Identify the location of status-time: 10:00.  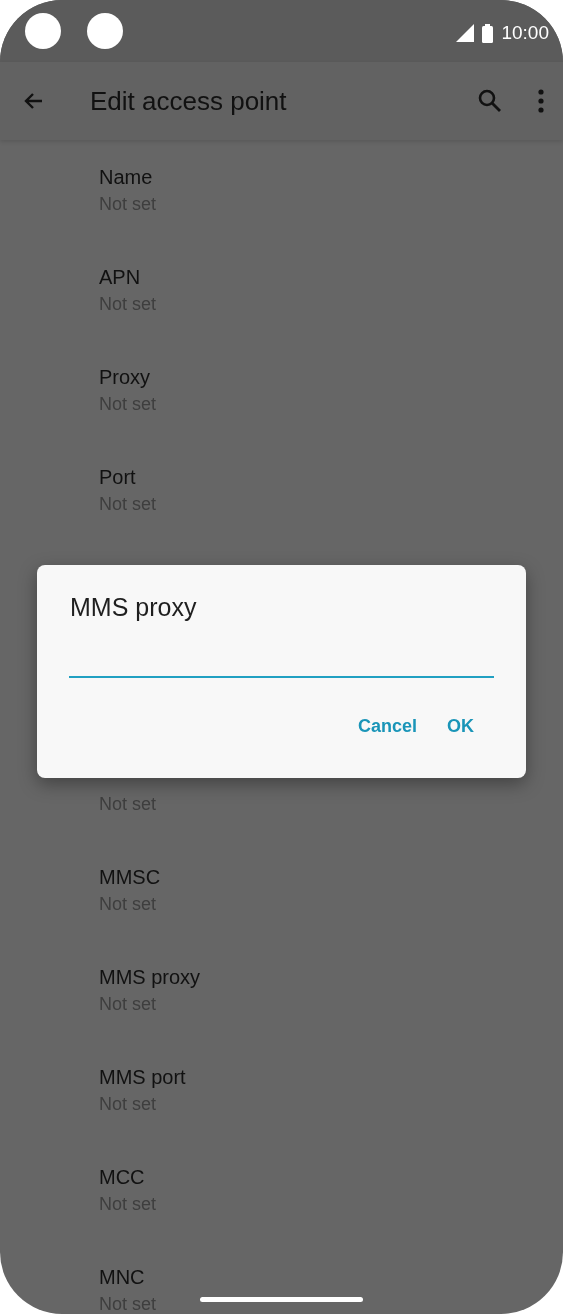
(525, 33).